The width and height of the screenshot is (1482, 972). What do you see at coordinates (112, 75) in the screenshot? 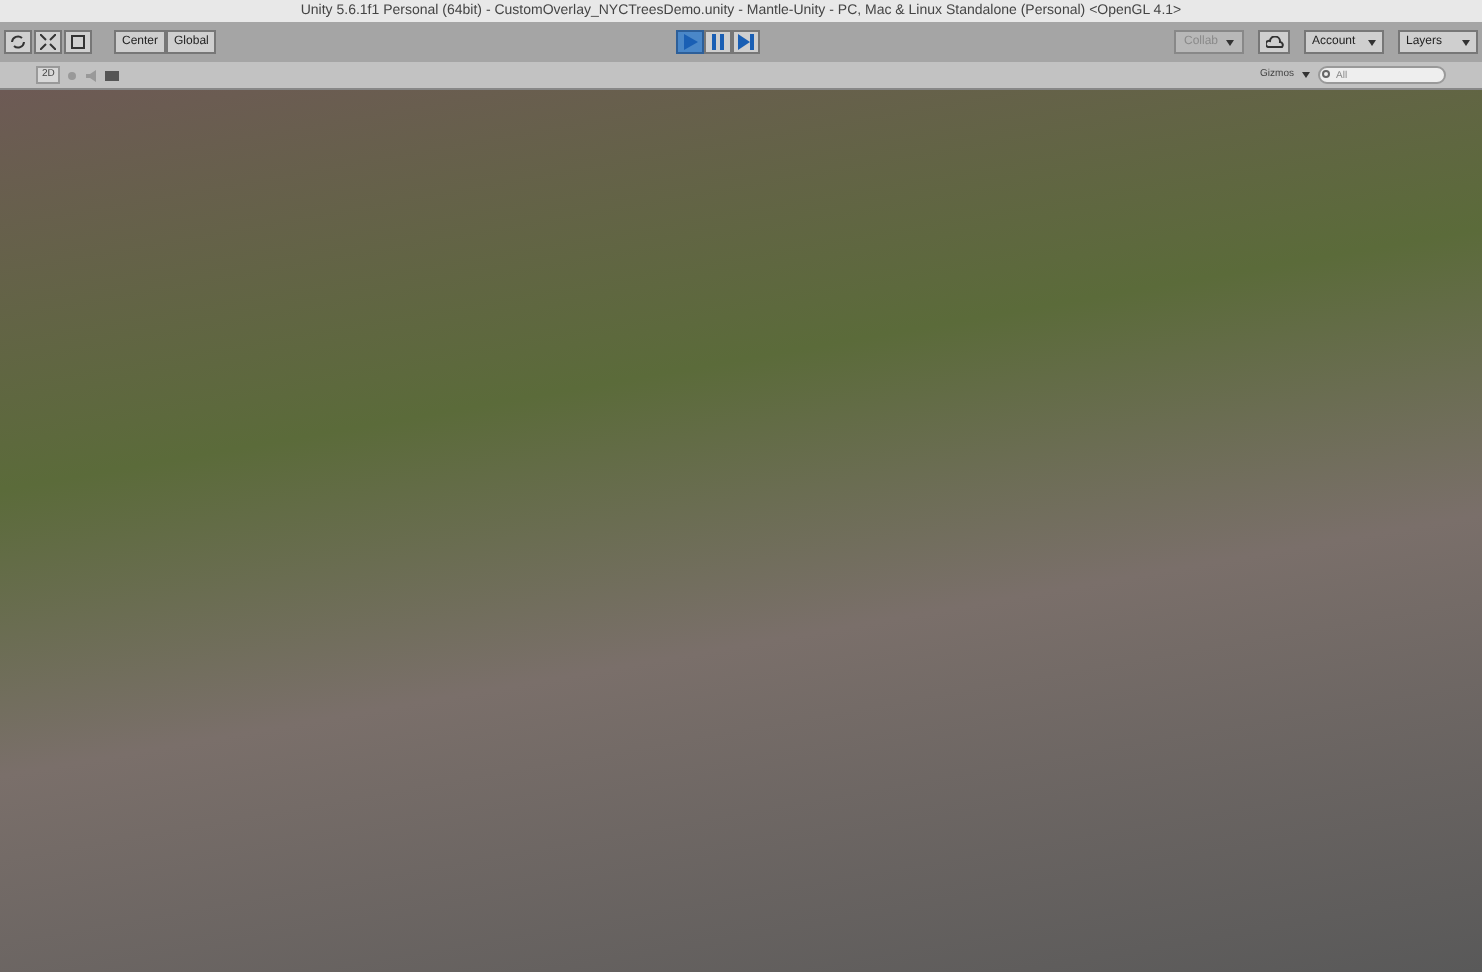
I see `image-icon` at bounding box center [112, 75].